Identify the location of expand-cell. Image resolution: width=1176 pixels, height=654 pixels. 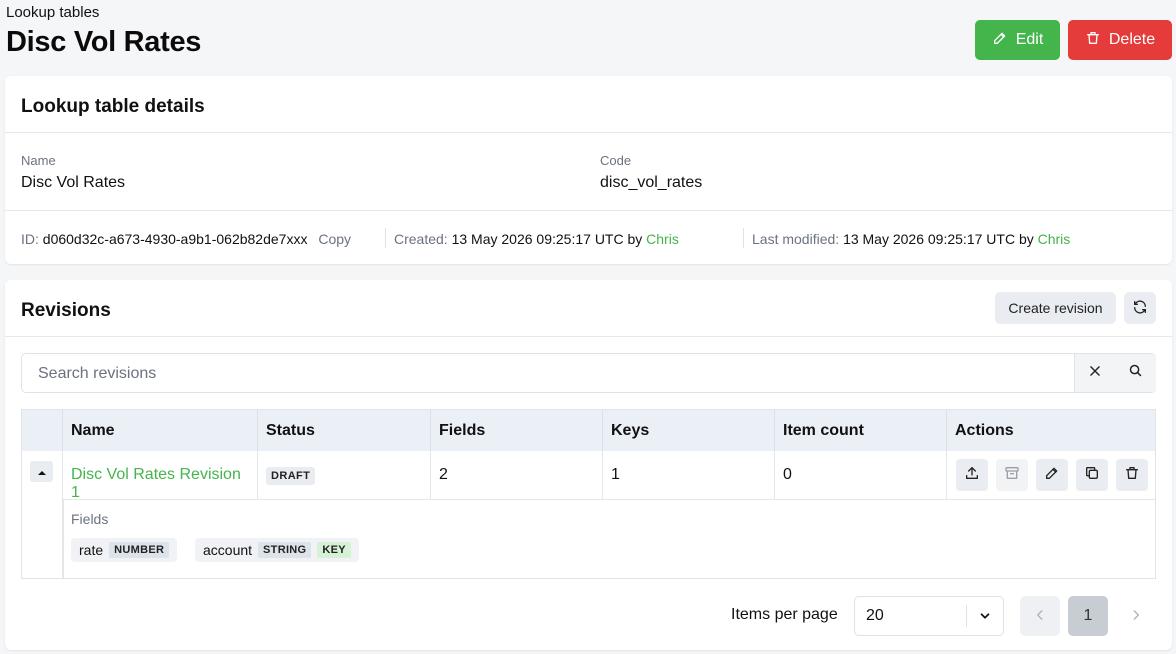
(42, 515).